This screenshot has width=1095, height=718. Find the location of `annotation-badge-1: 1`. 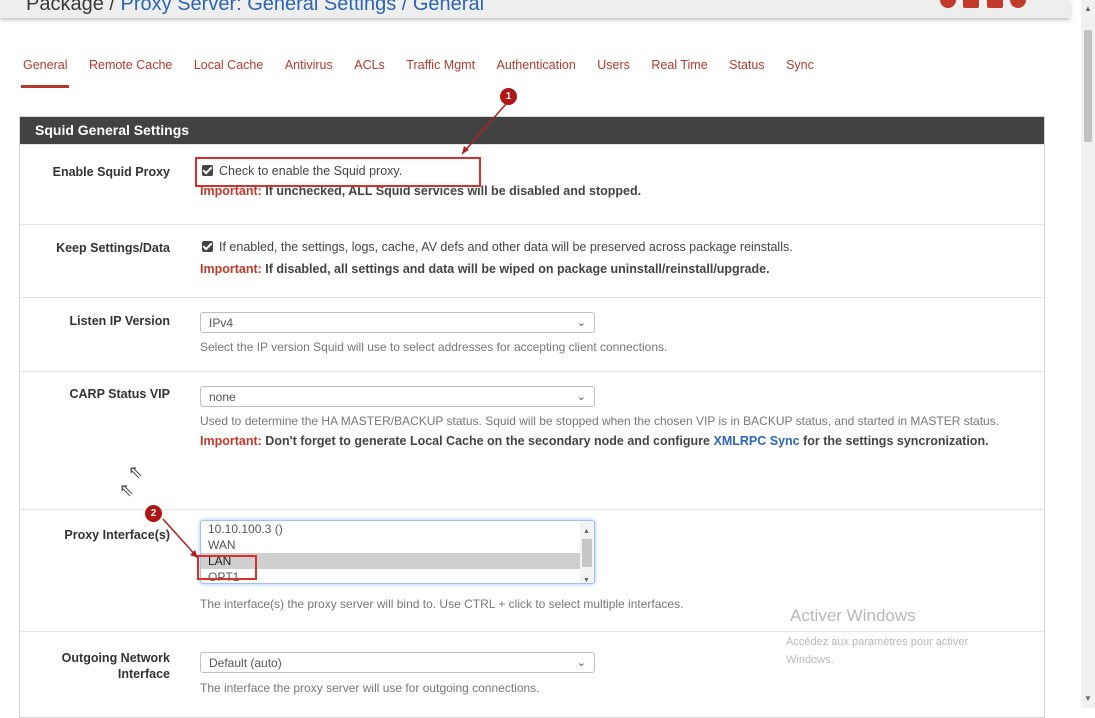

annotation-badge-1: 1 is located at coordinates (508, 96).